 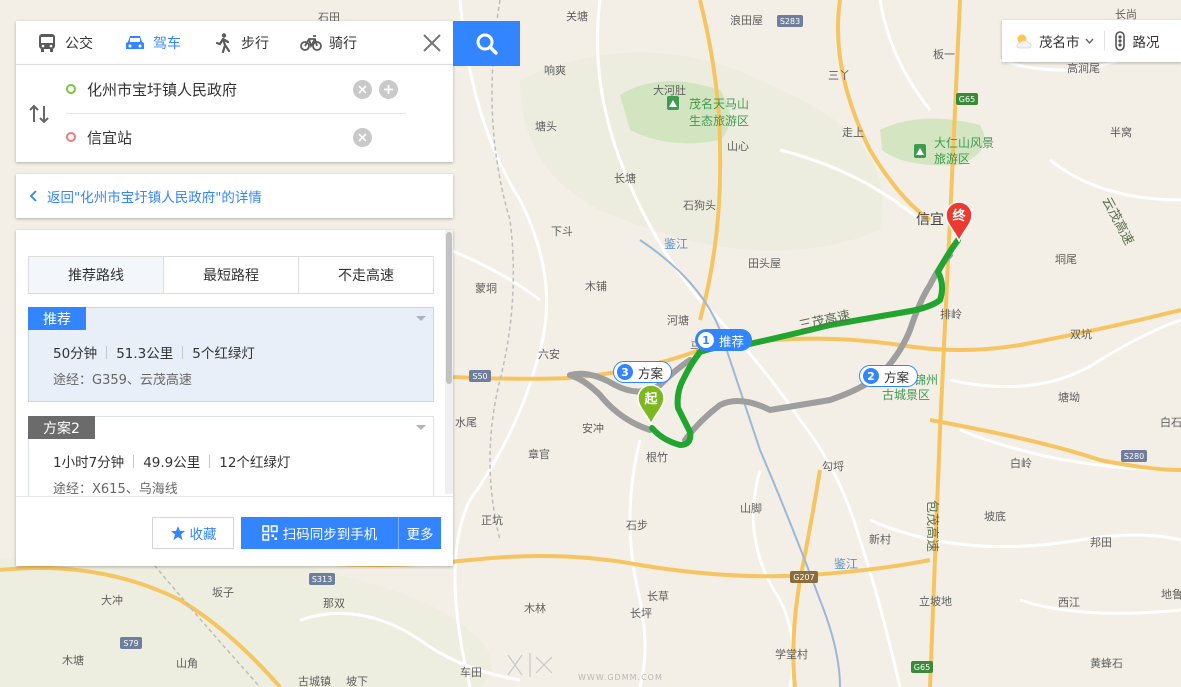 What do you see at coordinates (171, 461) in the screenshot?
I see `plan-stats: 1小时7分钟 49.9公里 12个红绿灯` at bounding box center [171, 461].